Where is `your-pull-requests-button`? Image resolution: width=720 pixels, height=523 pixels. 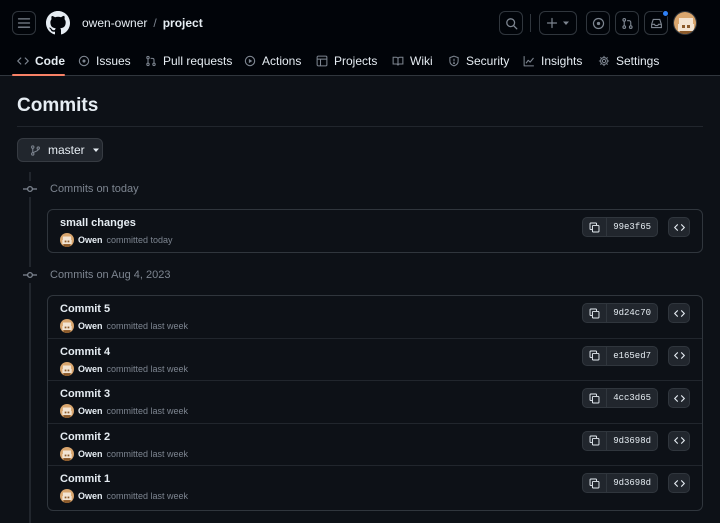
your-pull-requests-button is located at coordinates (627, 23).